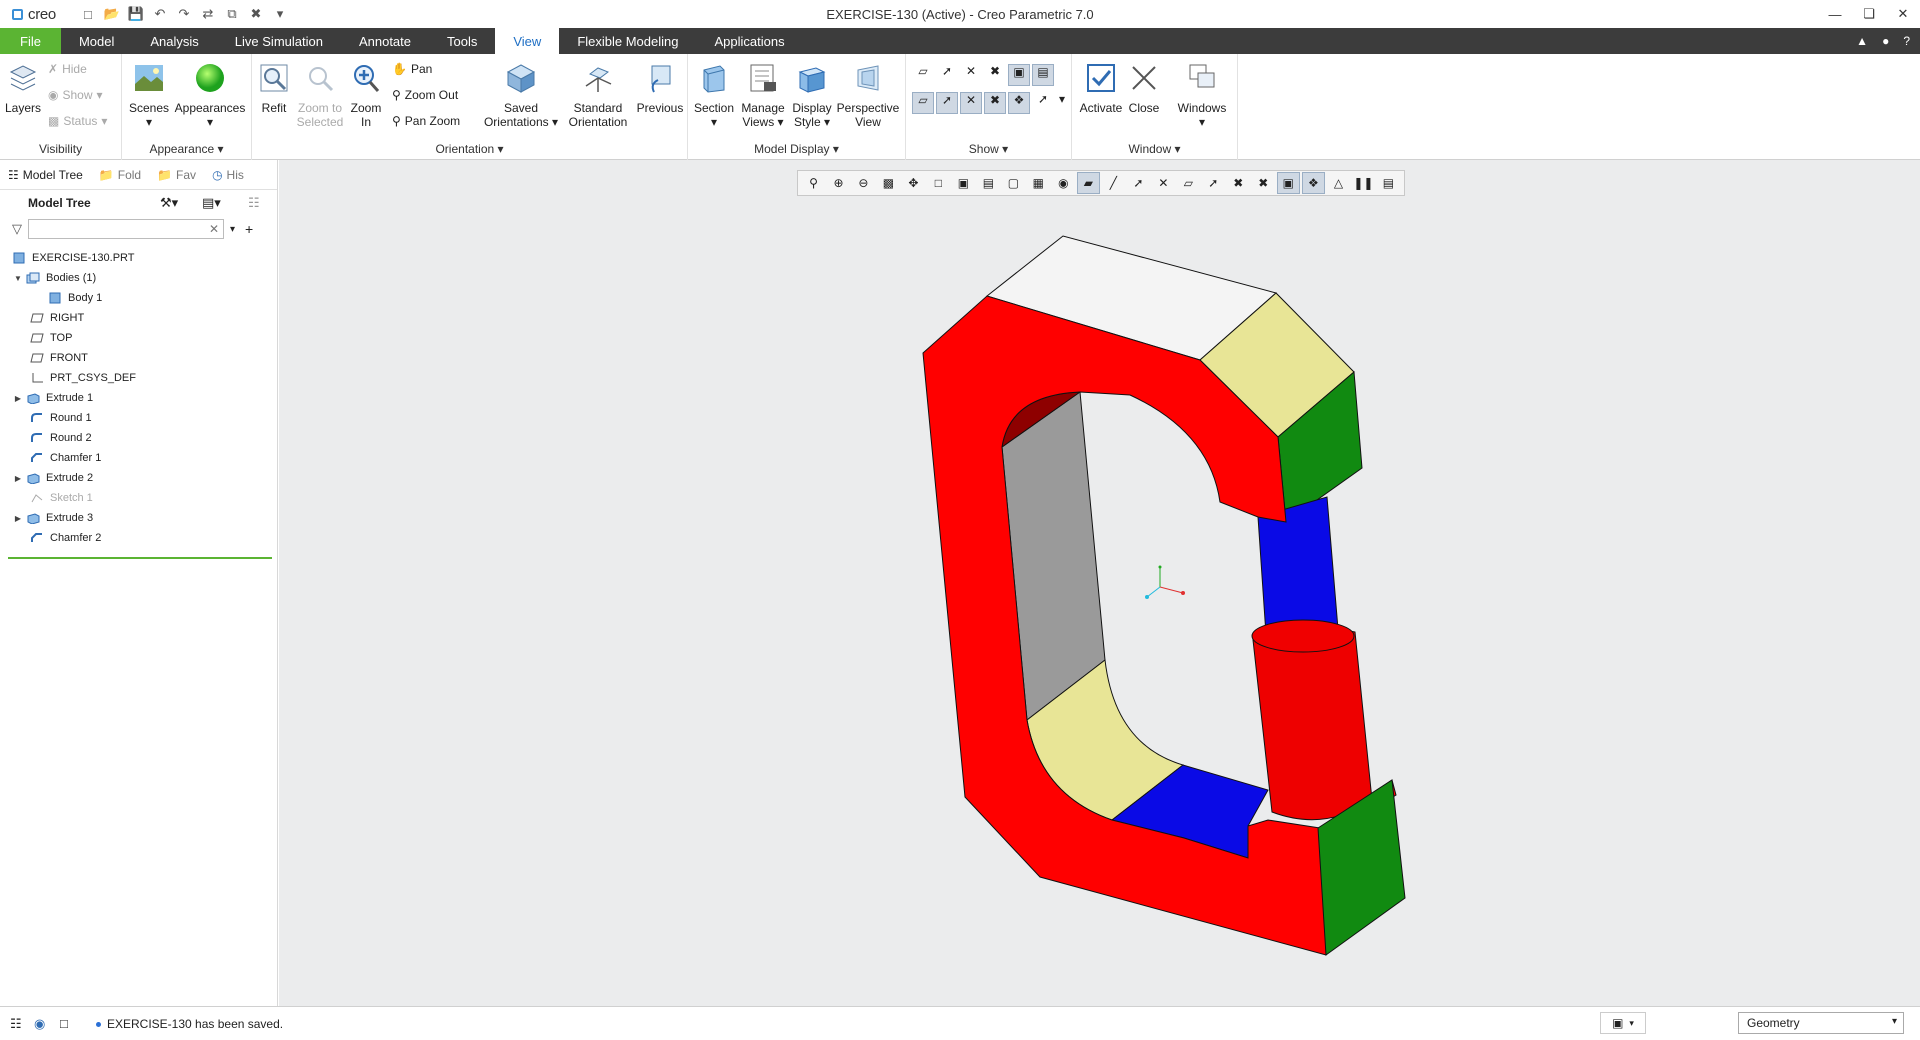  I want to click on tree-item-round-2: Round 2, so click(138, 438).